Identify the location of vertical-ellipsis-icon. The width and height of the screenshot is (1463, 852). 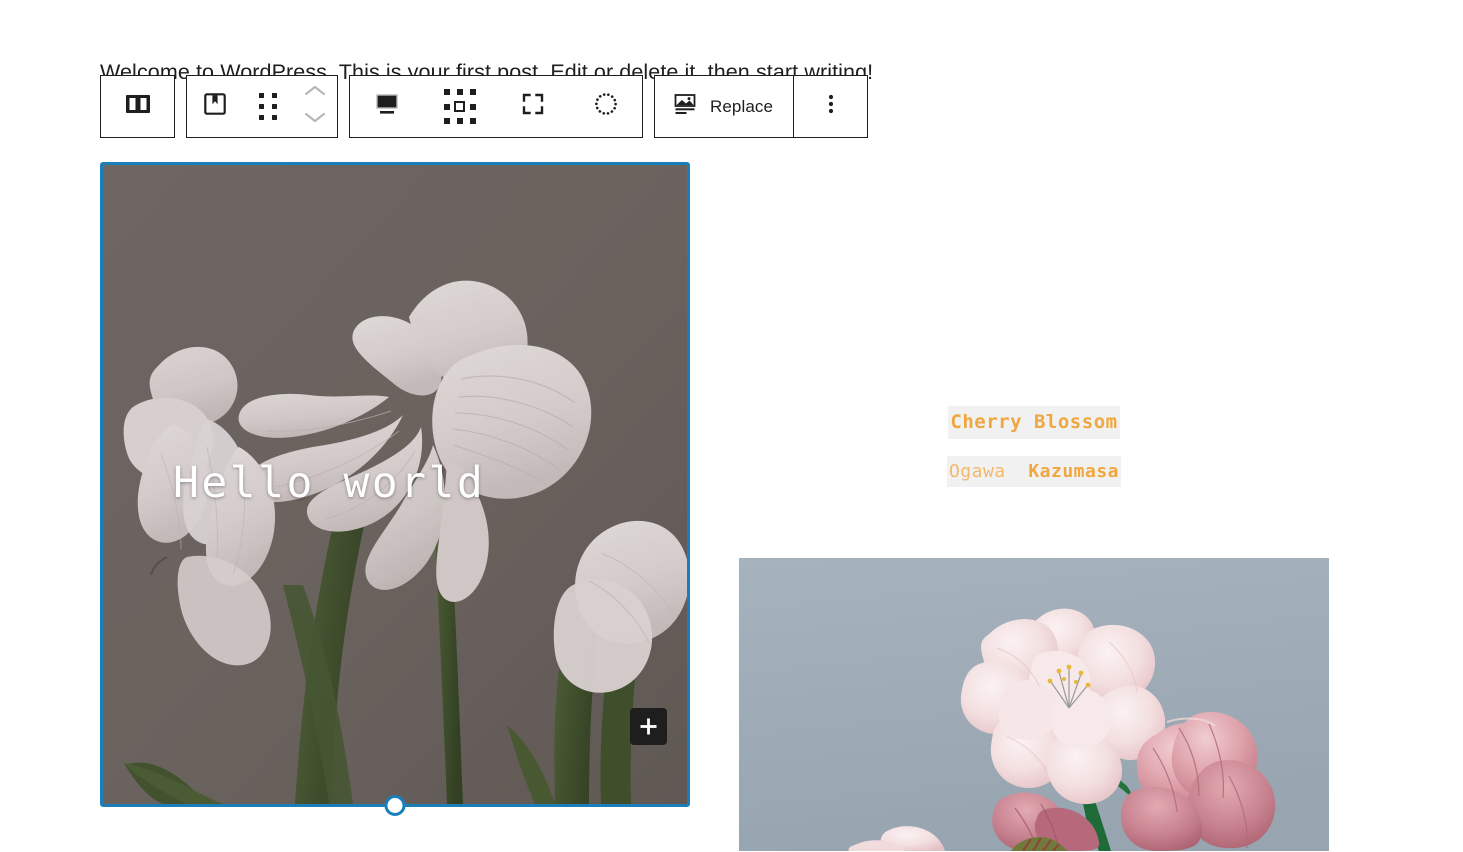
(831, 106).